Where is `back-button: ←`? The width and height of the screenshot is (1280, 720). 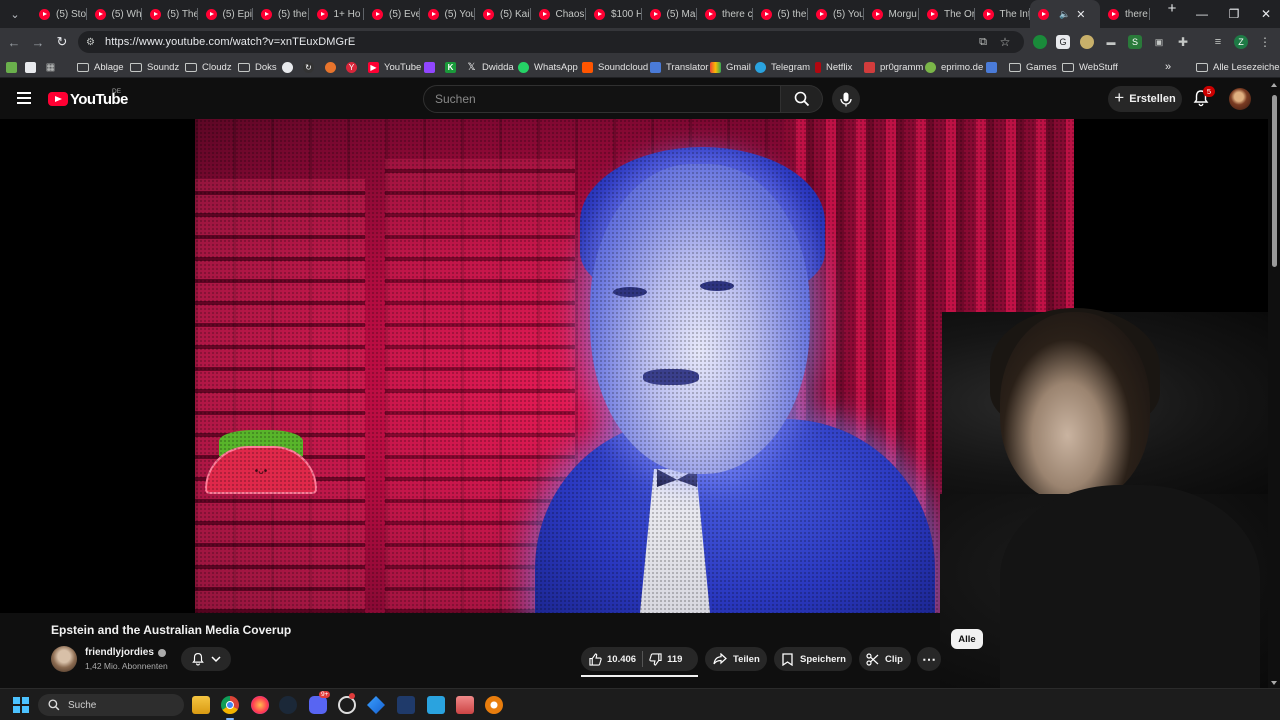
back-button: ← is located at coordinates (14, 42).